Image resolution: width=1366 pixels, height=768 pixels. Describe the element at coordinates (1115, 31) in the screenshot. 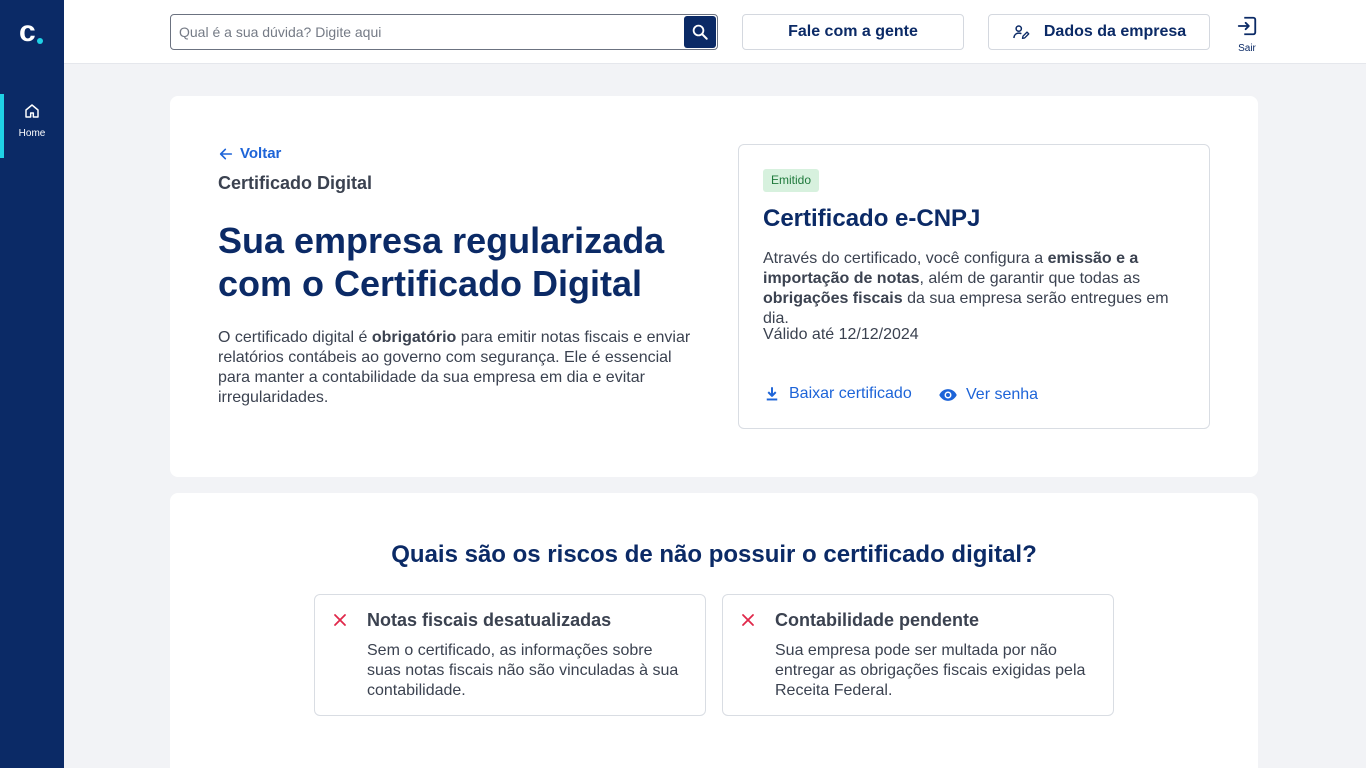

I see `company-data-label: Dados da empresa` at that location.